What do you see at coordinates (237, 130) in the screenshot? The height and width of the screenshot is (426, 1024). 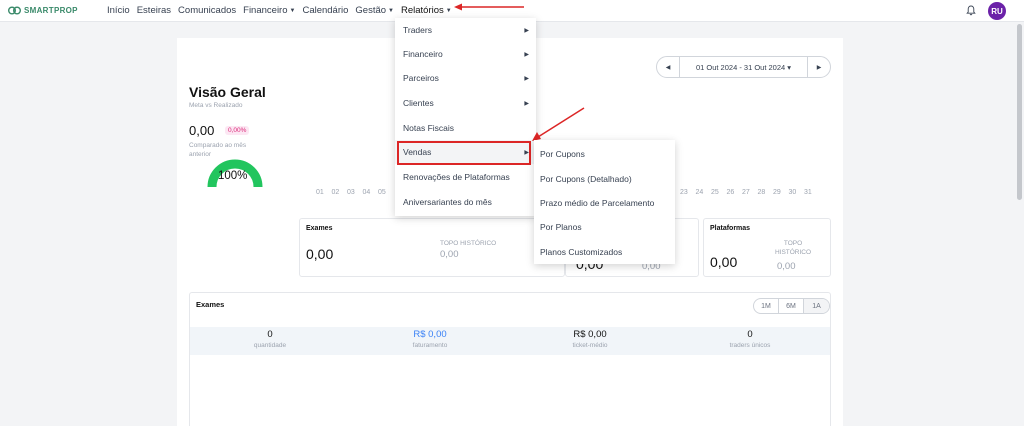 I see `percent-badge: 0,00%` at bounding box center [237, 130].